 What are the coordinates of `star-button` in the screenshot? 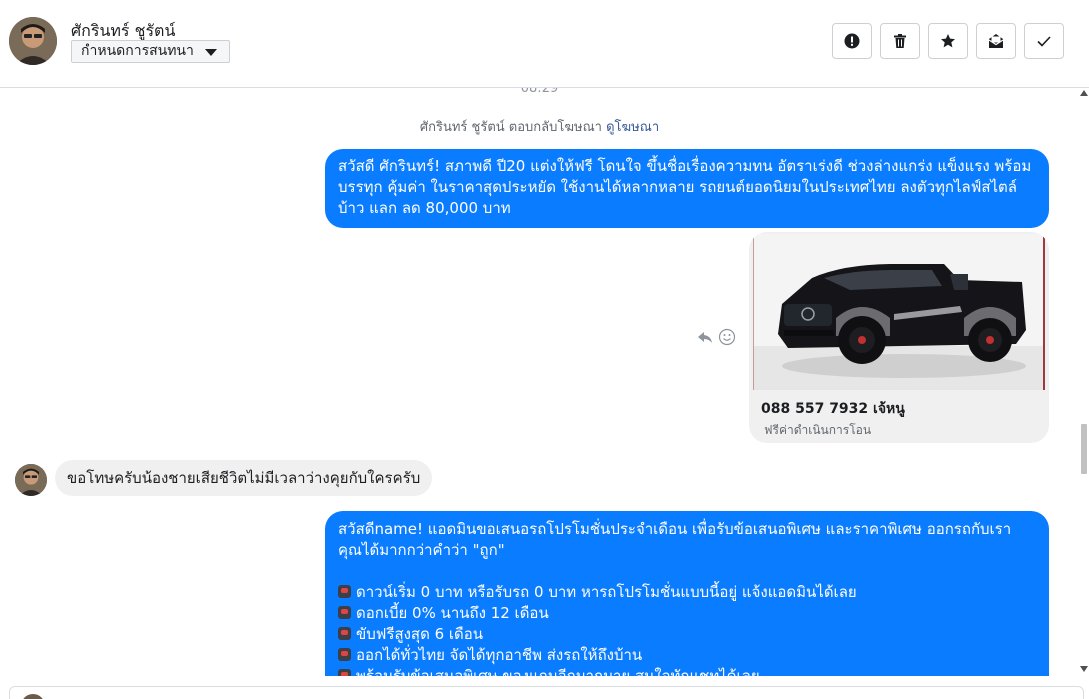 It's located at (948, 41).